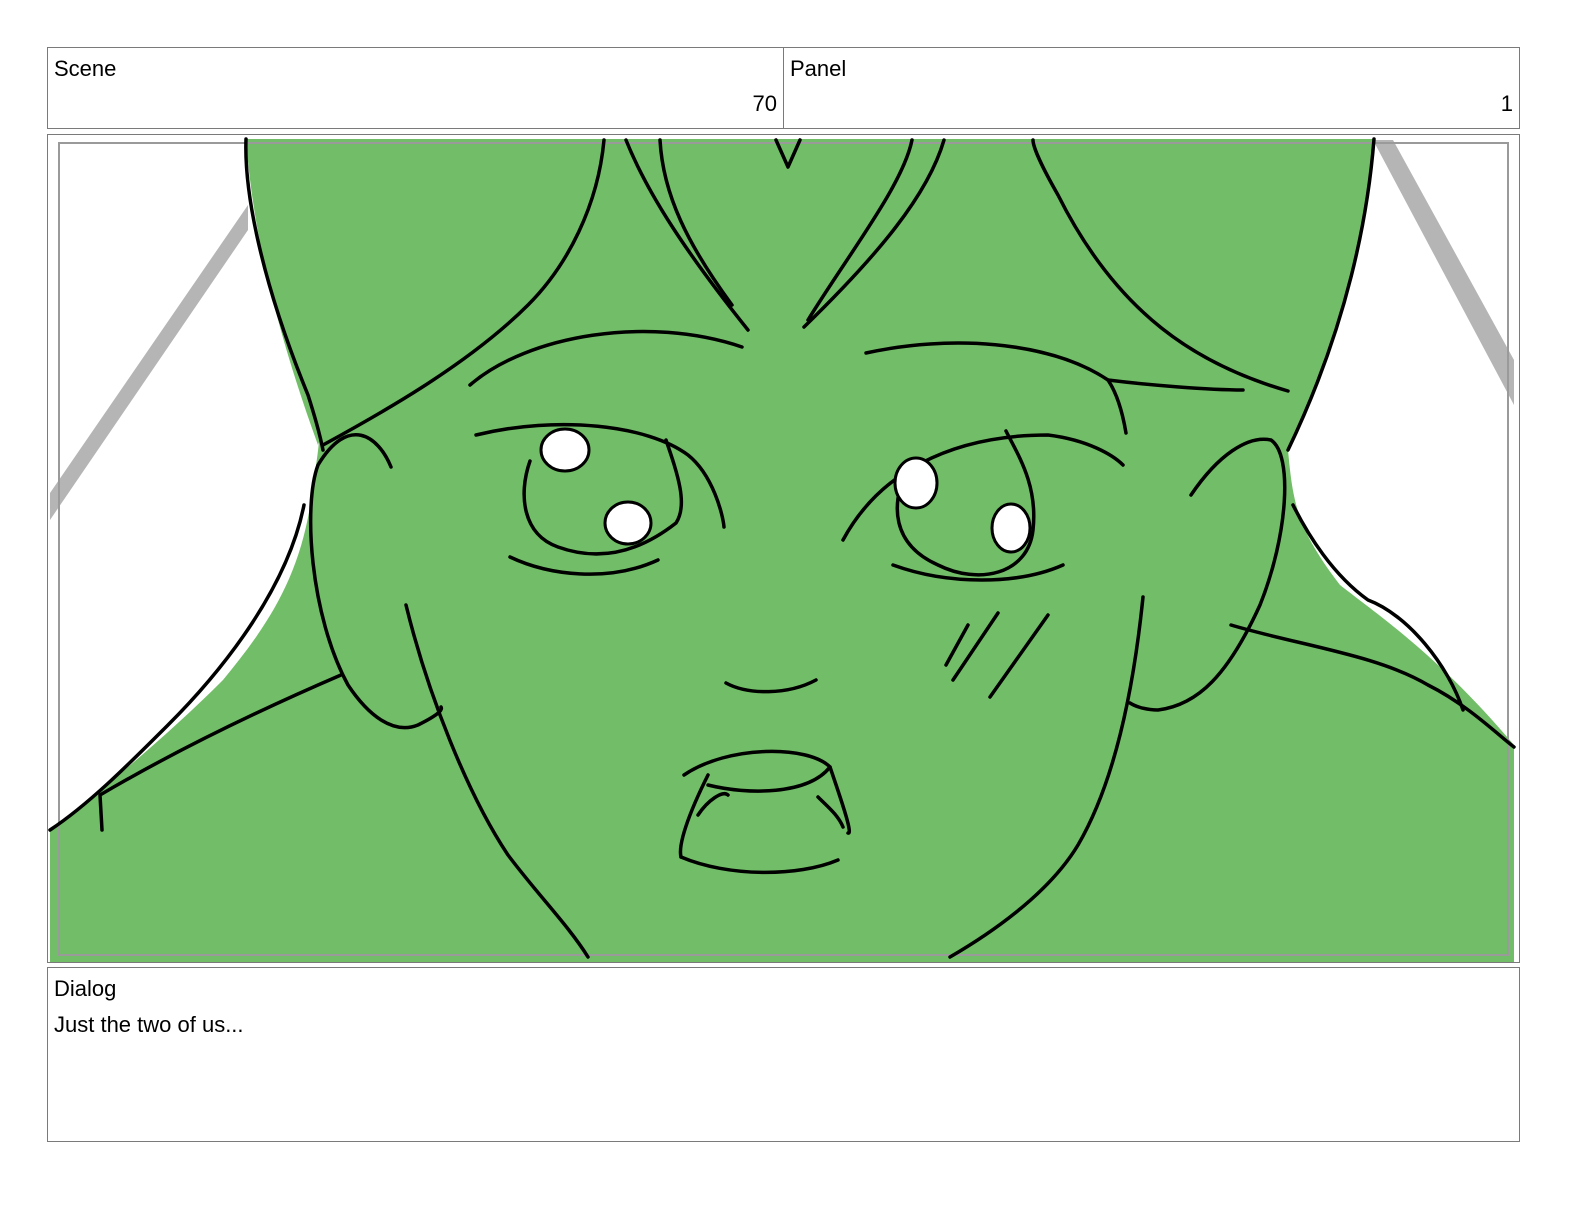 The width and height of the screenshot is (1584, 1224). I want to click on scene-label: Scene, so click(85, 68).